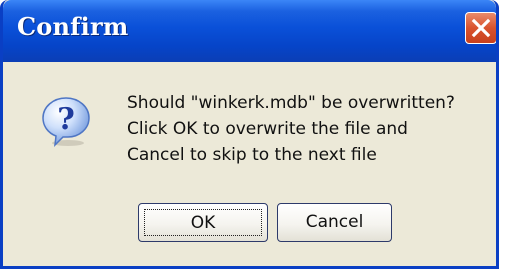 This screenshot has height=275, width=505. I want to click on ok-button: OK, so click(203, 222).